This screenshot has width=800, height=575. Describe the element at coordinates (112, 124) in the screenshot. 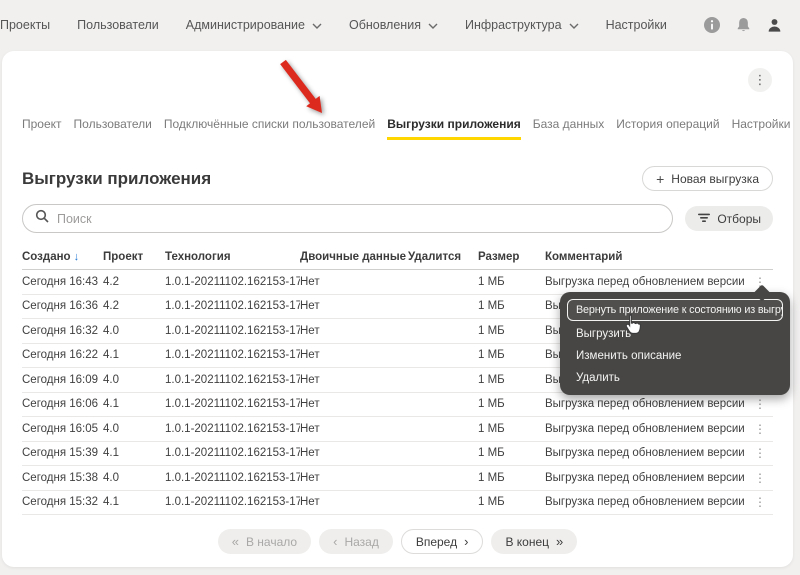

I see `tab-label: Пользователи` at that location.